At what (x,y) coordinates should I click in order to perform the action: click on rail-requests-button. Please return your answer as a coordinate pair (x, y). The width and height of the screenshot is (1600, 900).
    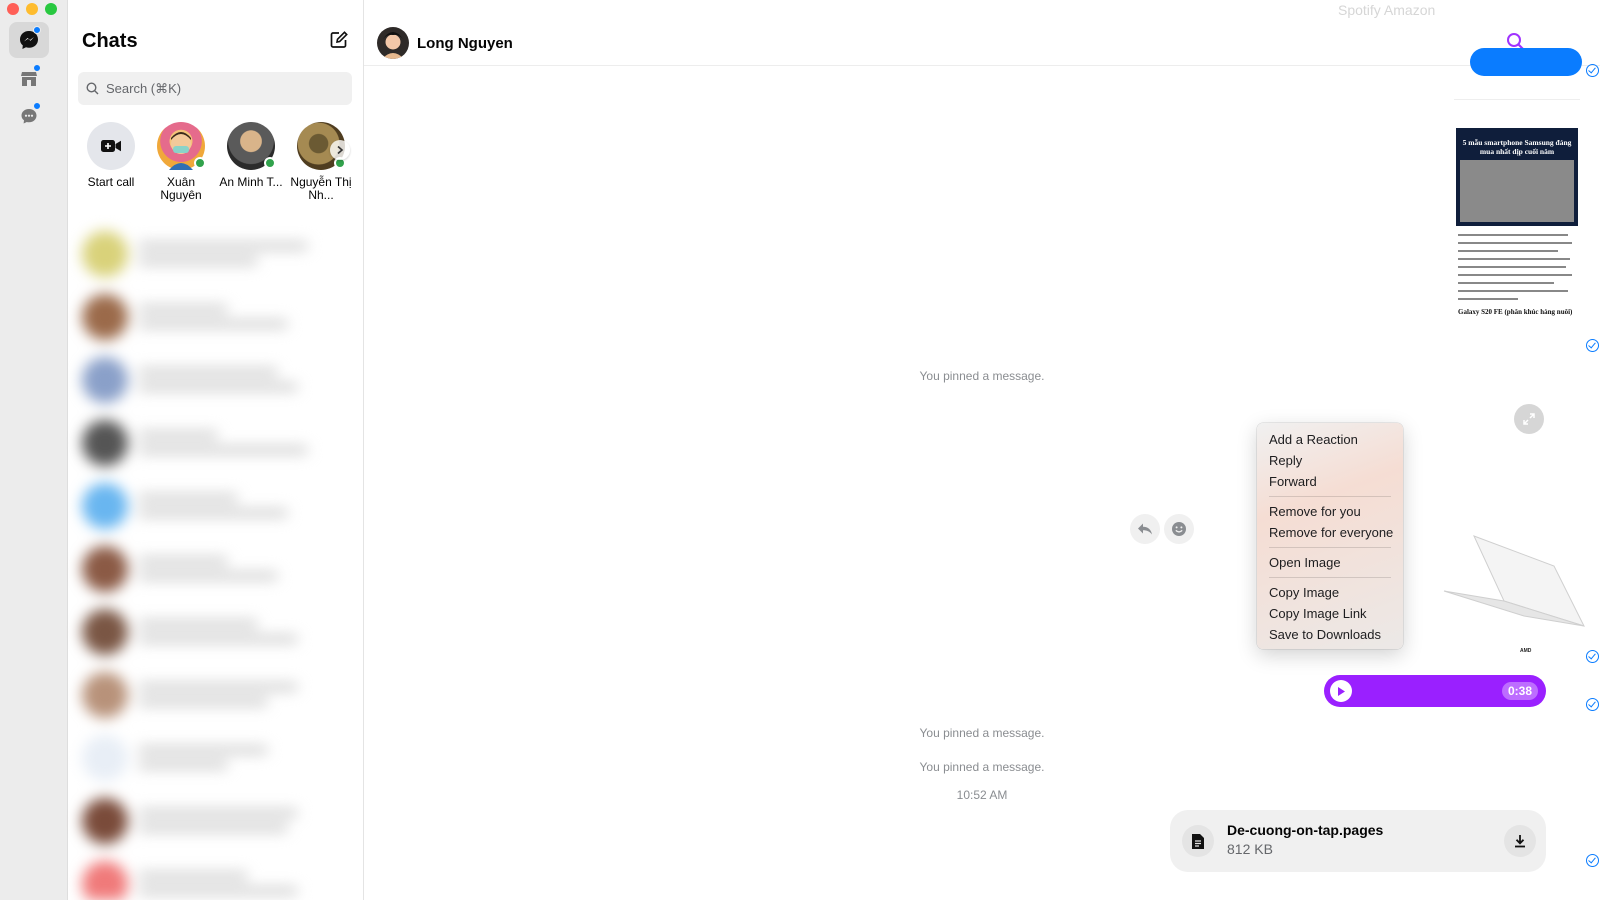
    Looking at the image, I should click on (29, 116).